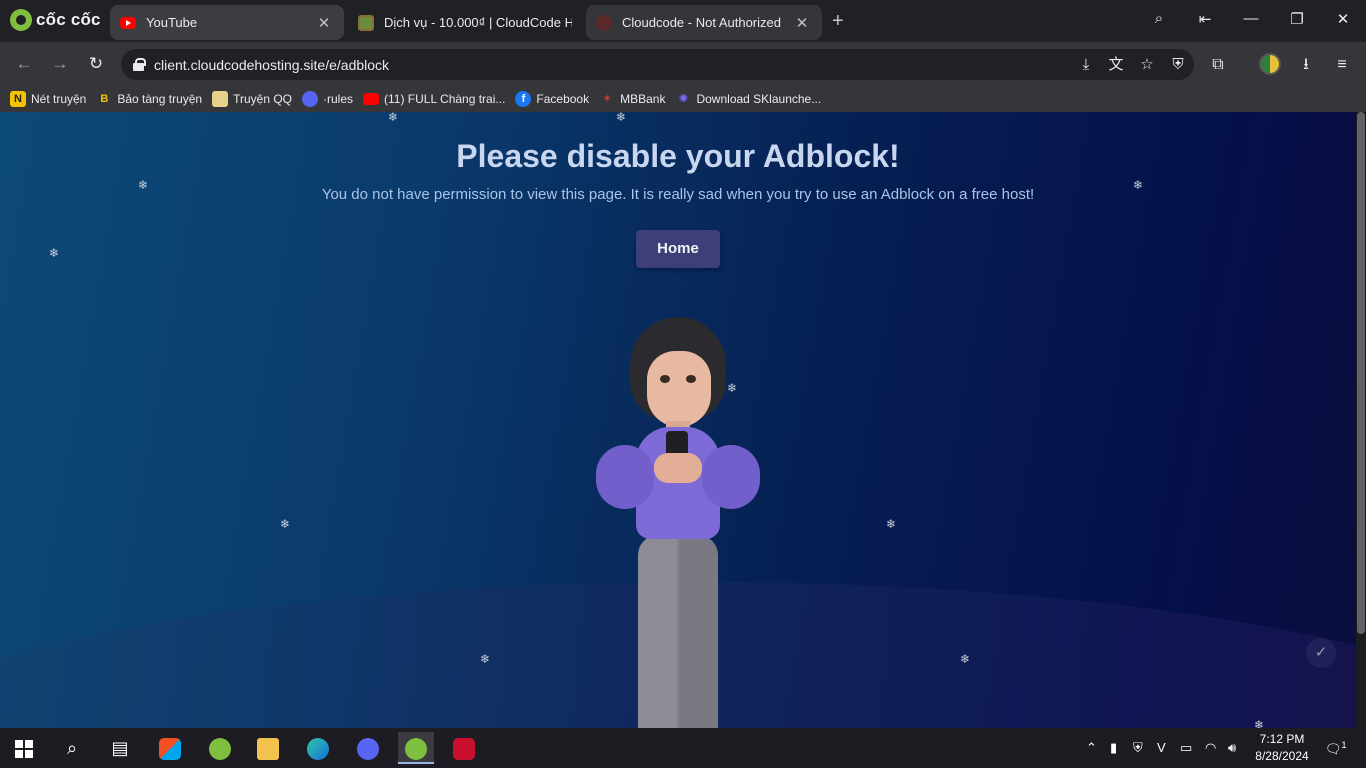  I want to click on bookmark-label: Bảo tàng truyện, so click(160, 99).